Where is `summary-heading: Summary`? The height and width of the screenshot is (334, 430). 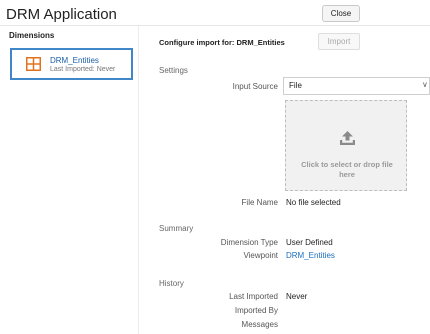
summary-heading: Summary is located at coordinates (176, 228).